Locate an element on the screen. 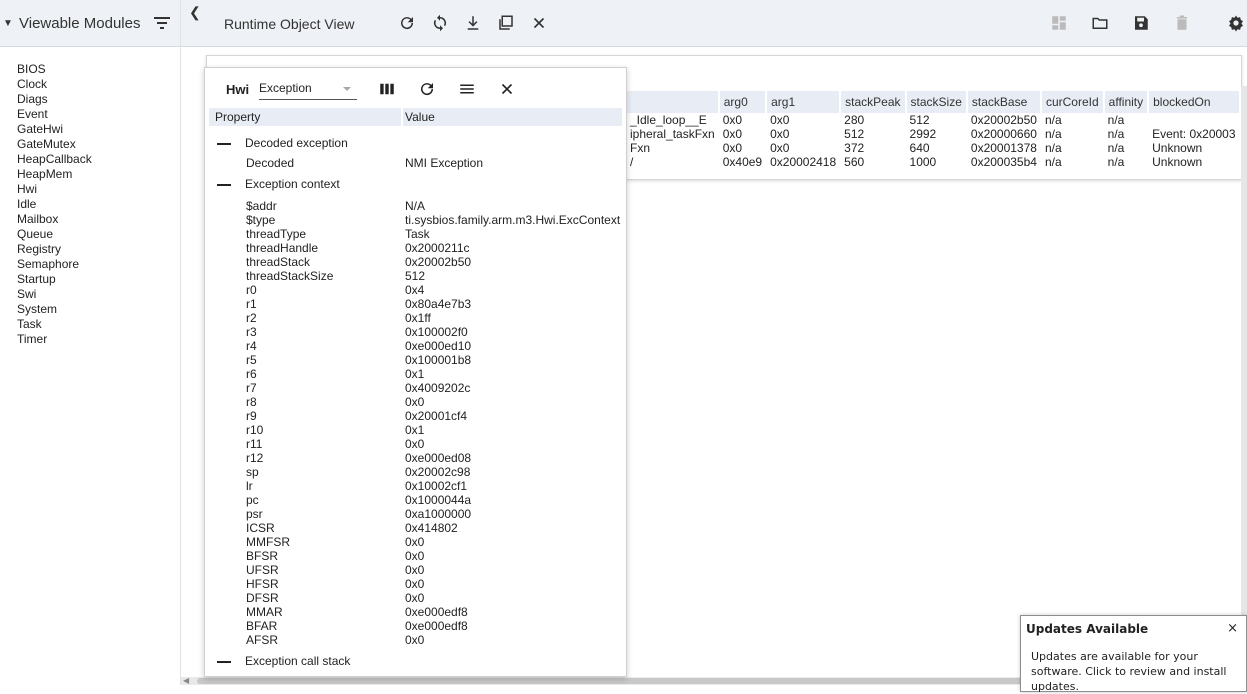  sync-icon is located at coordinates (440, 23).